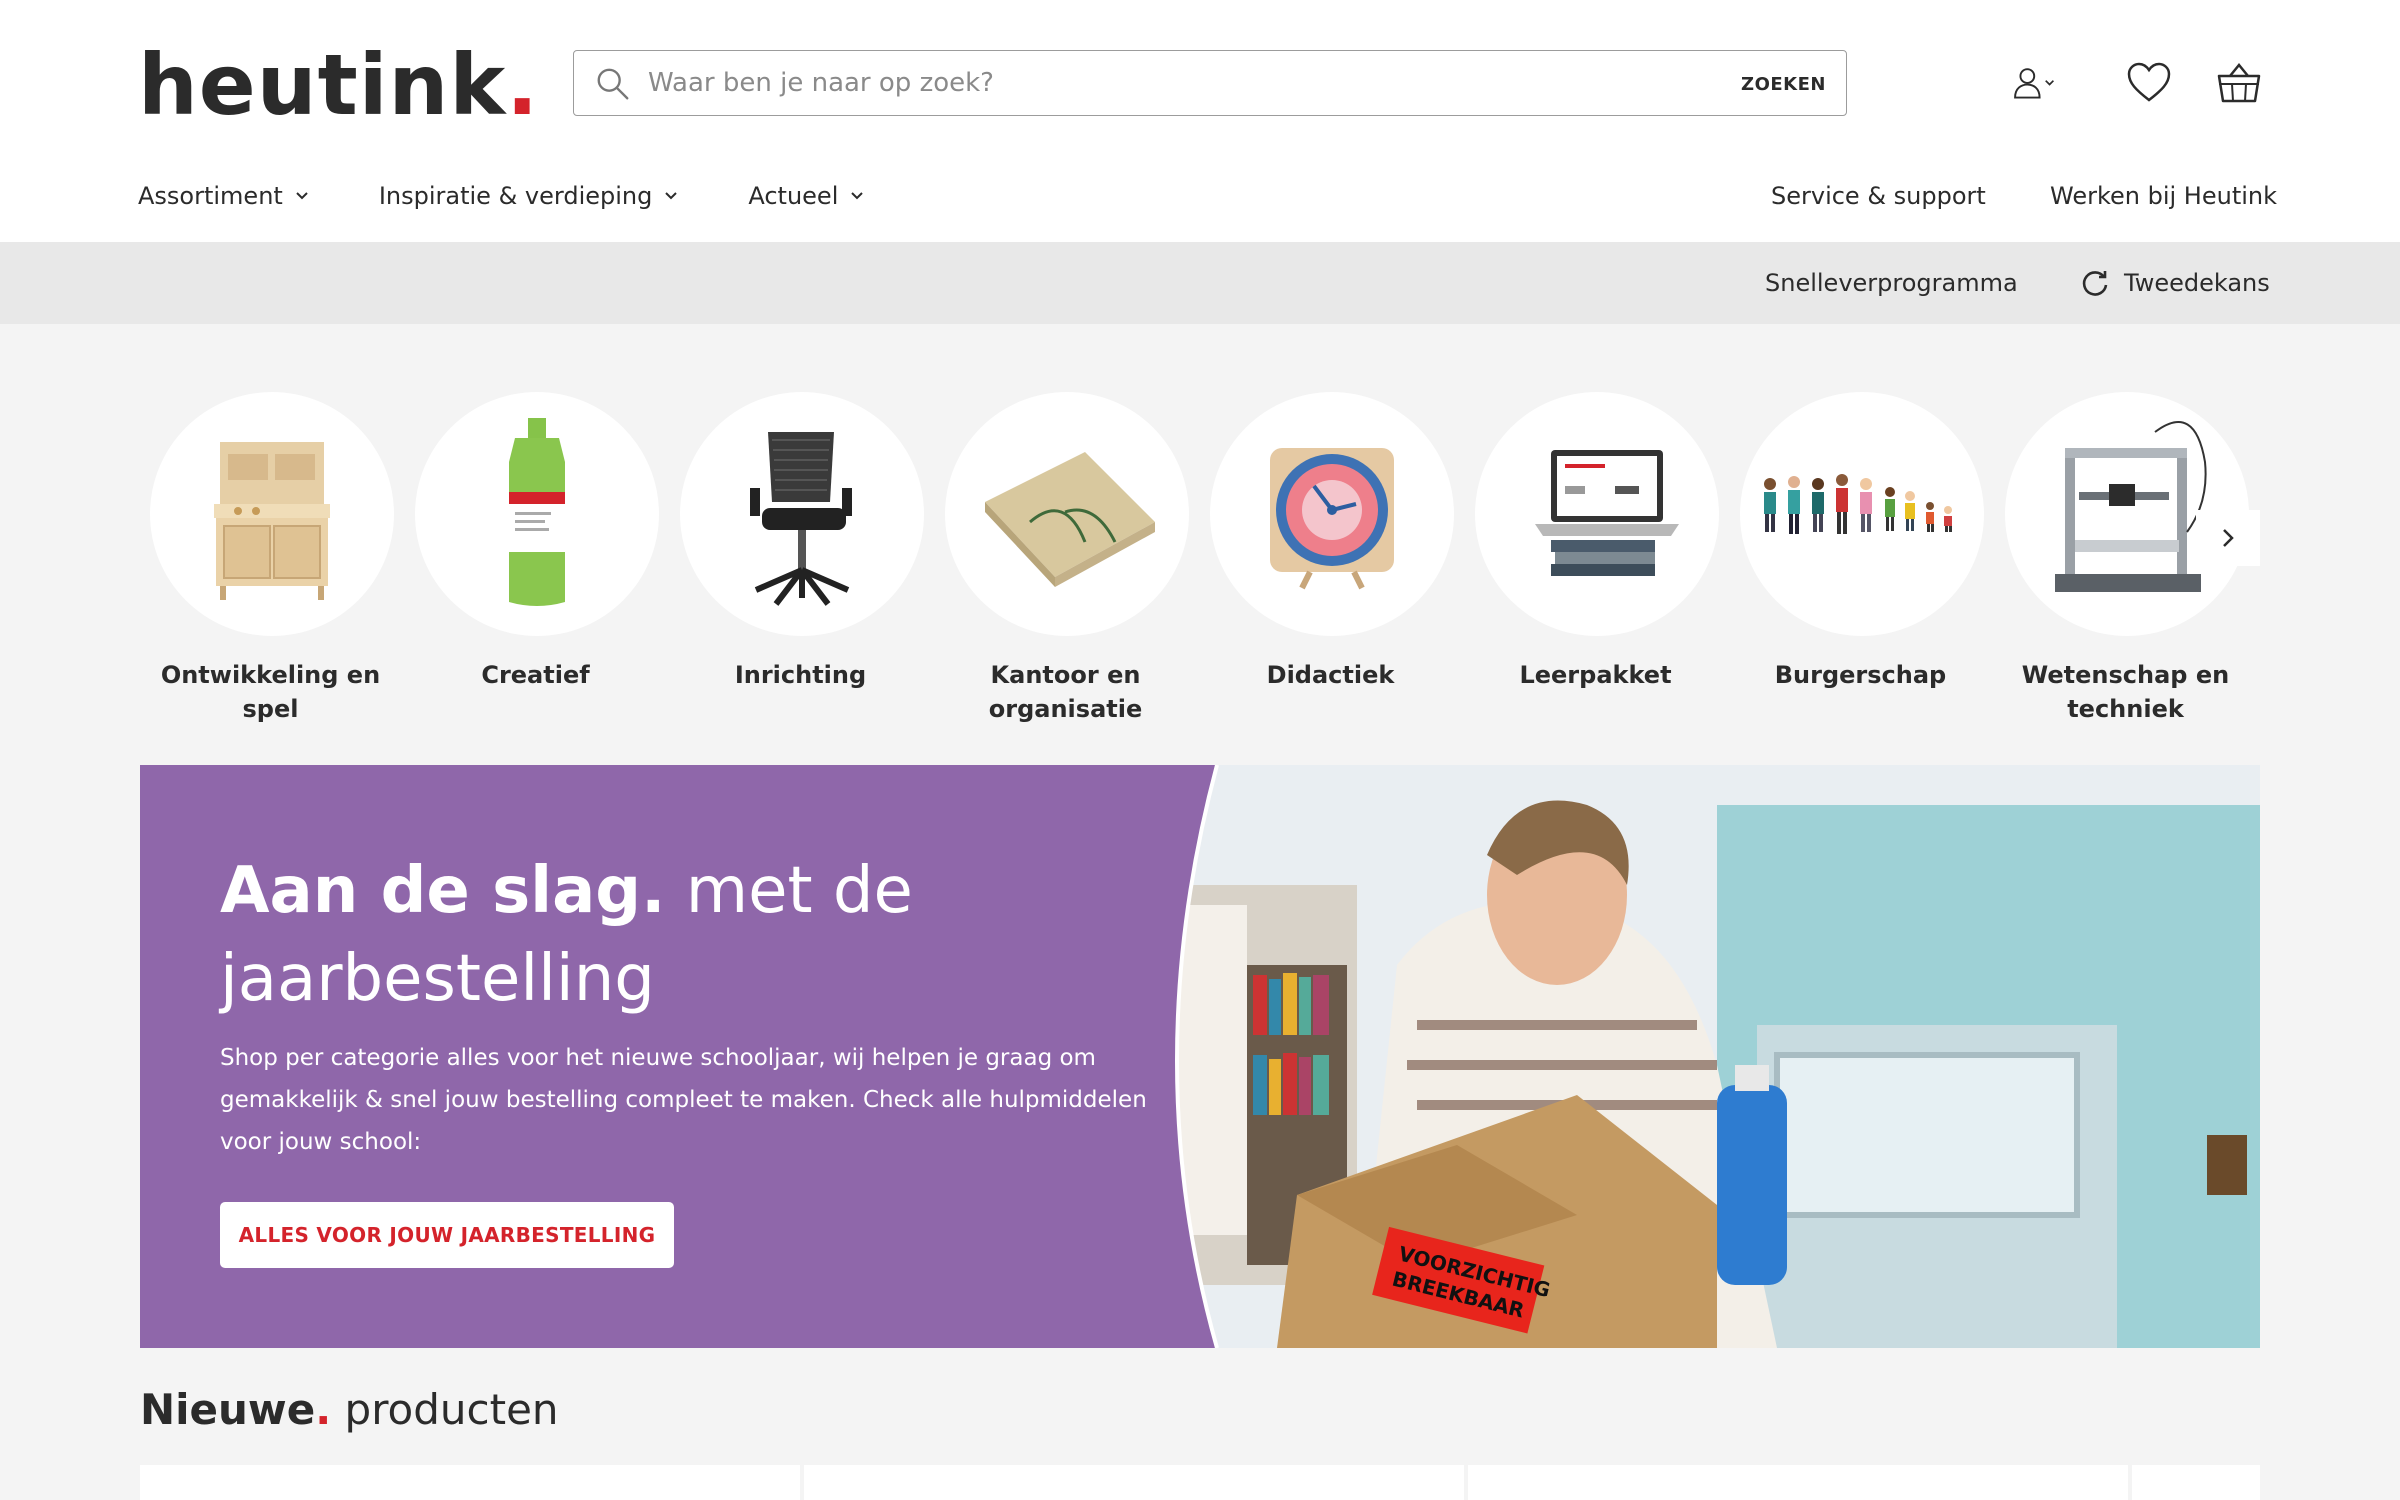 This screenshot has width=2400, height=1500. What do you see at coordinates (2149, 83) in the screenshot?
I see `heart-icon` at bounding box center [2149, 83].